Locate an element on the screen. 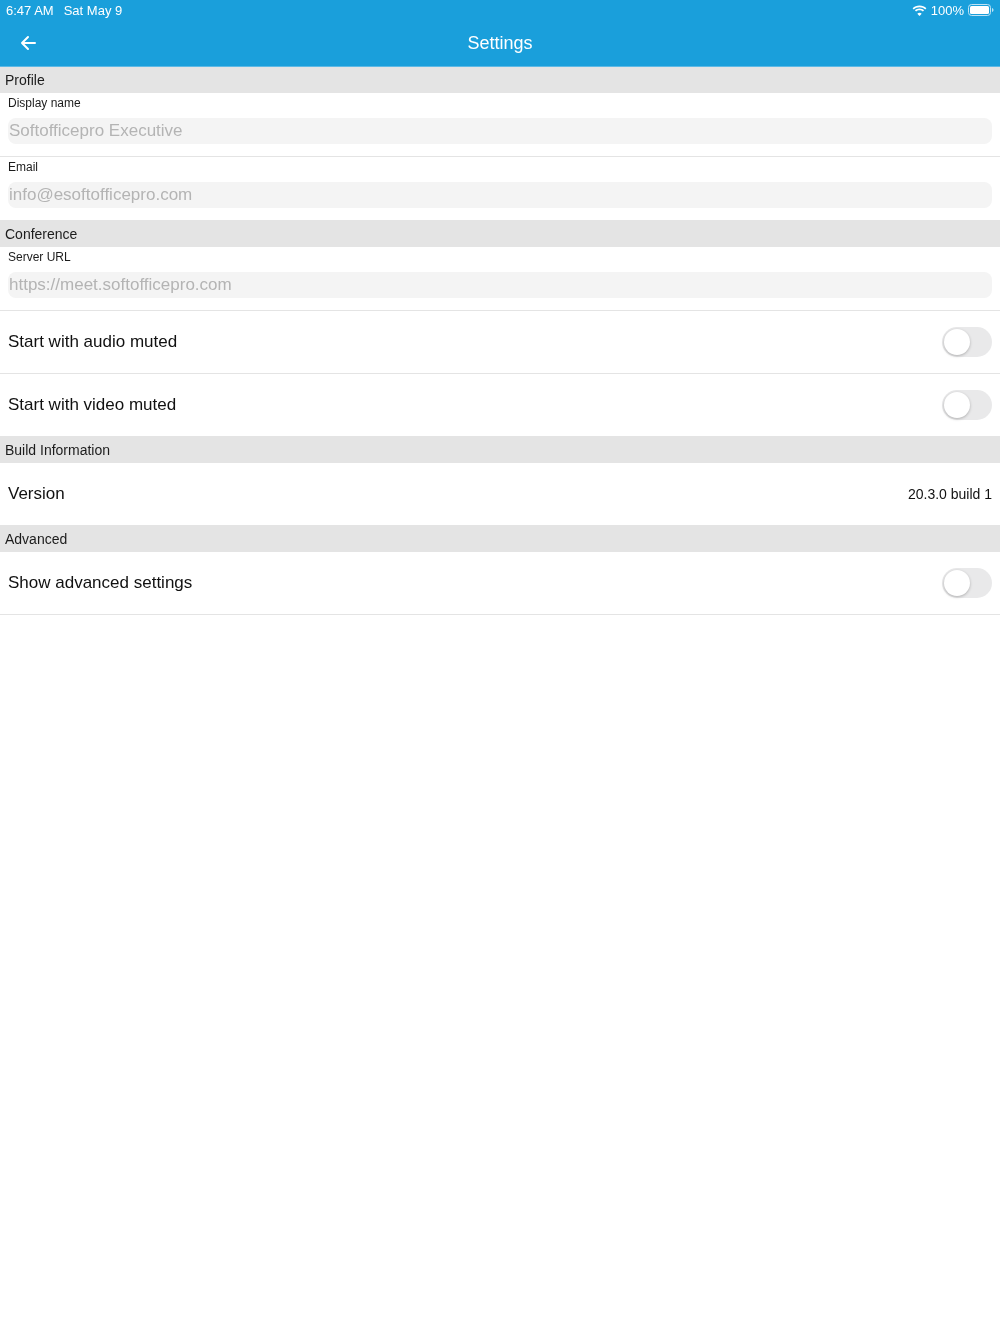  battery-icon is located at coordinates (981, 10).